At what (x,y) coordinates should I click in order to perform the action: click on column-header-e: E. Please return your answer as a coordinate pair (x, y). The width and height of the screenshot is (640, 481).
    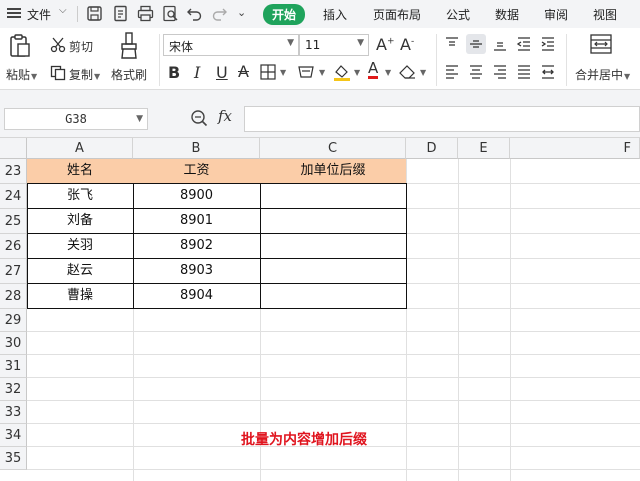
    Looking at the image, I should click on (484, 148).